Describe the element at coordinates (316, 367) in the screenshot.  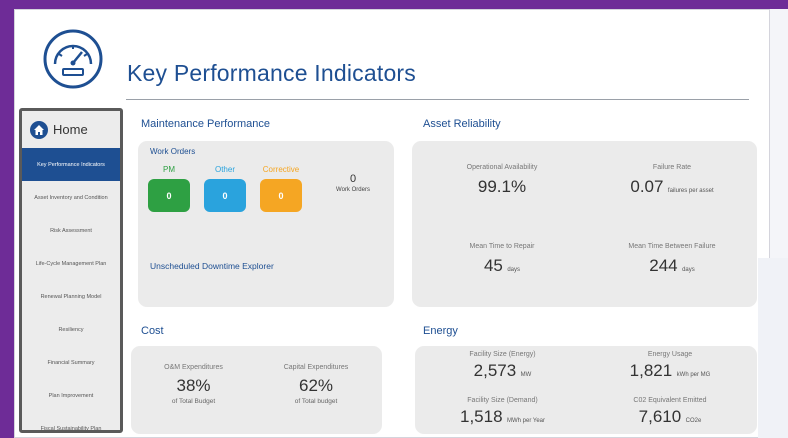
I see `capital-expenditures-label: Capital Expenditures` at that location.